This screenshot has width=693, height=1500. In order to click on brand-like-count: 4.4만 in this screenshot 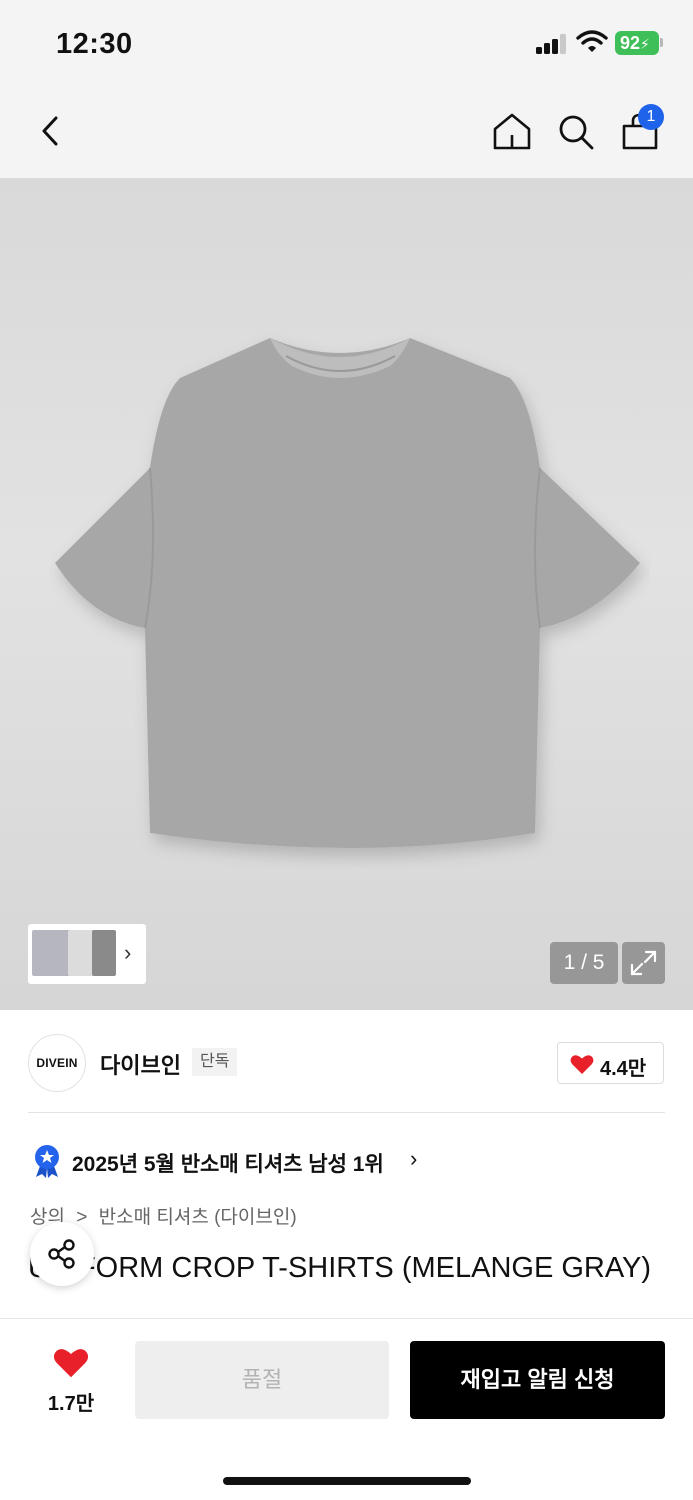, I will do `click(623, 1069)`.